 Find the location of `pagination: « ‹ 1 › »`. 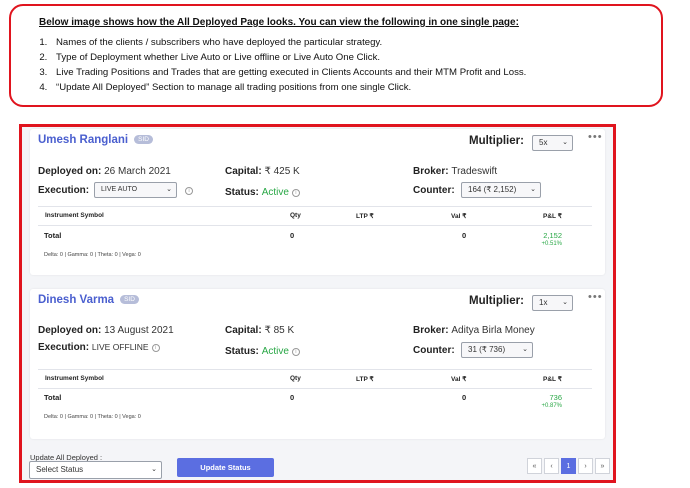

pagination: « ‹ 1 › » is located at coordinates (567, 466).